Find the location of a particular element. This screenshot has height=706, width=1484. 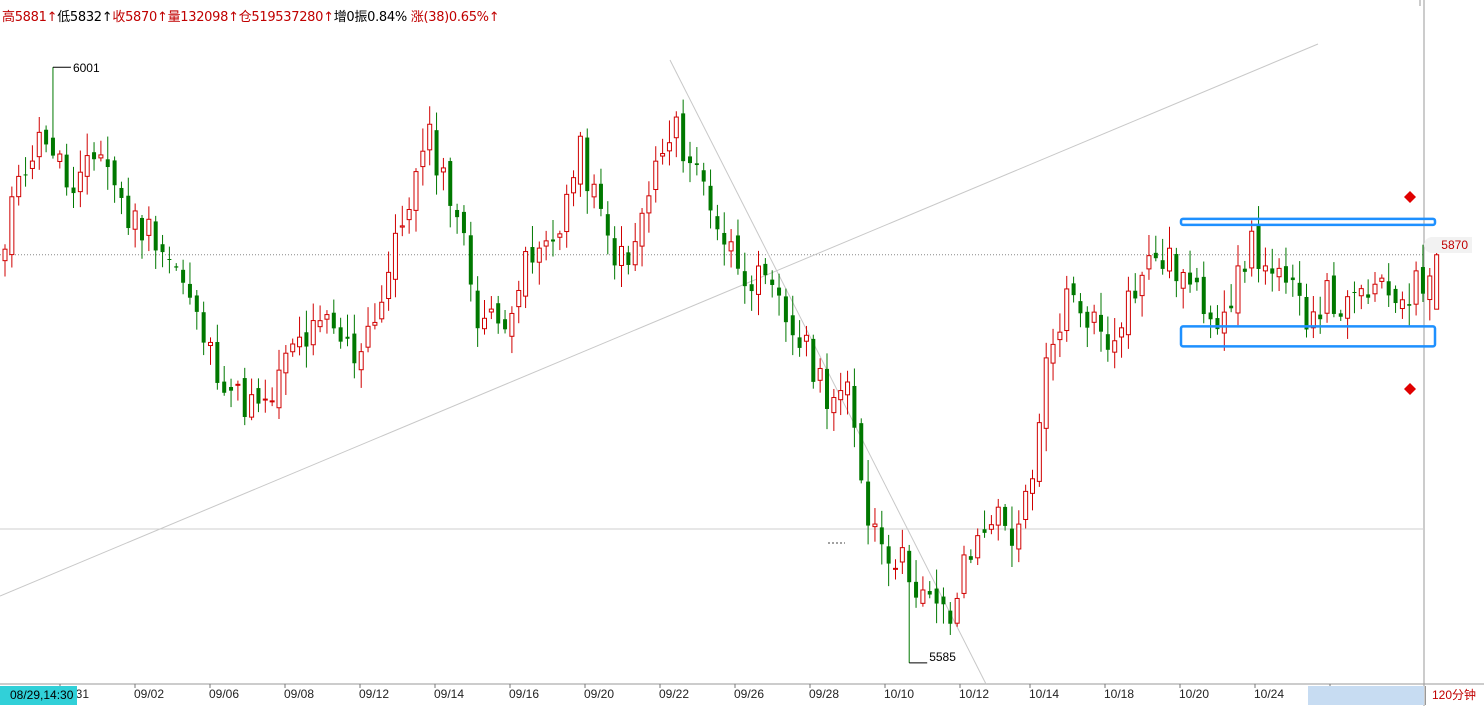

x-tick-label: 09/16 is located at coordinates (524, 694).